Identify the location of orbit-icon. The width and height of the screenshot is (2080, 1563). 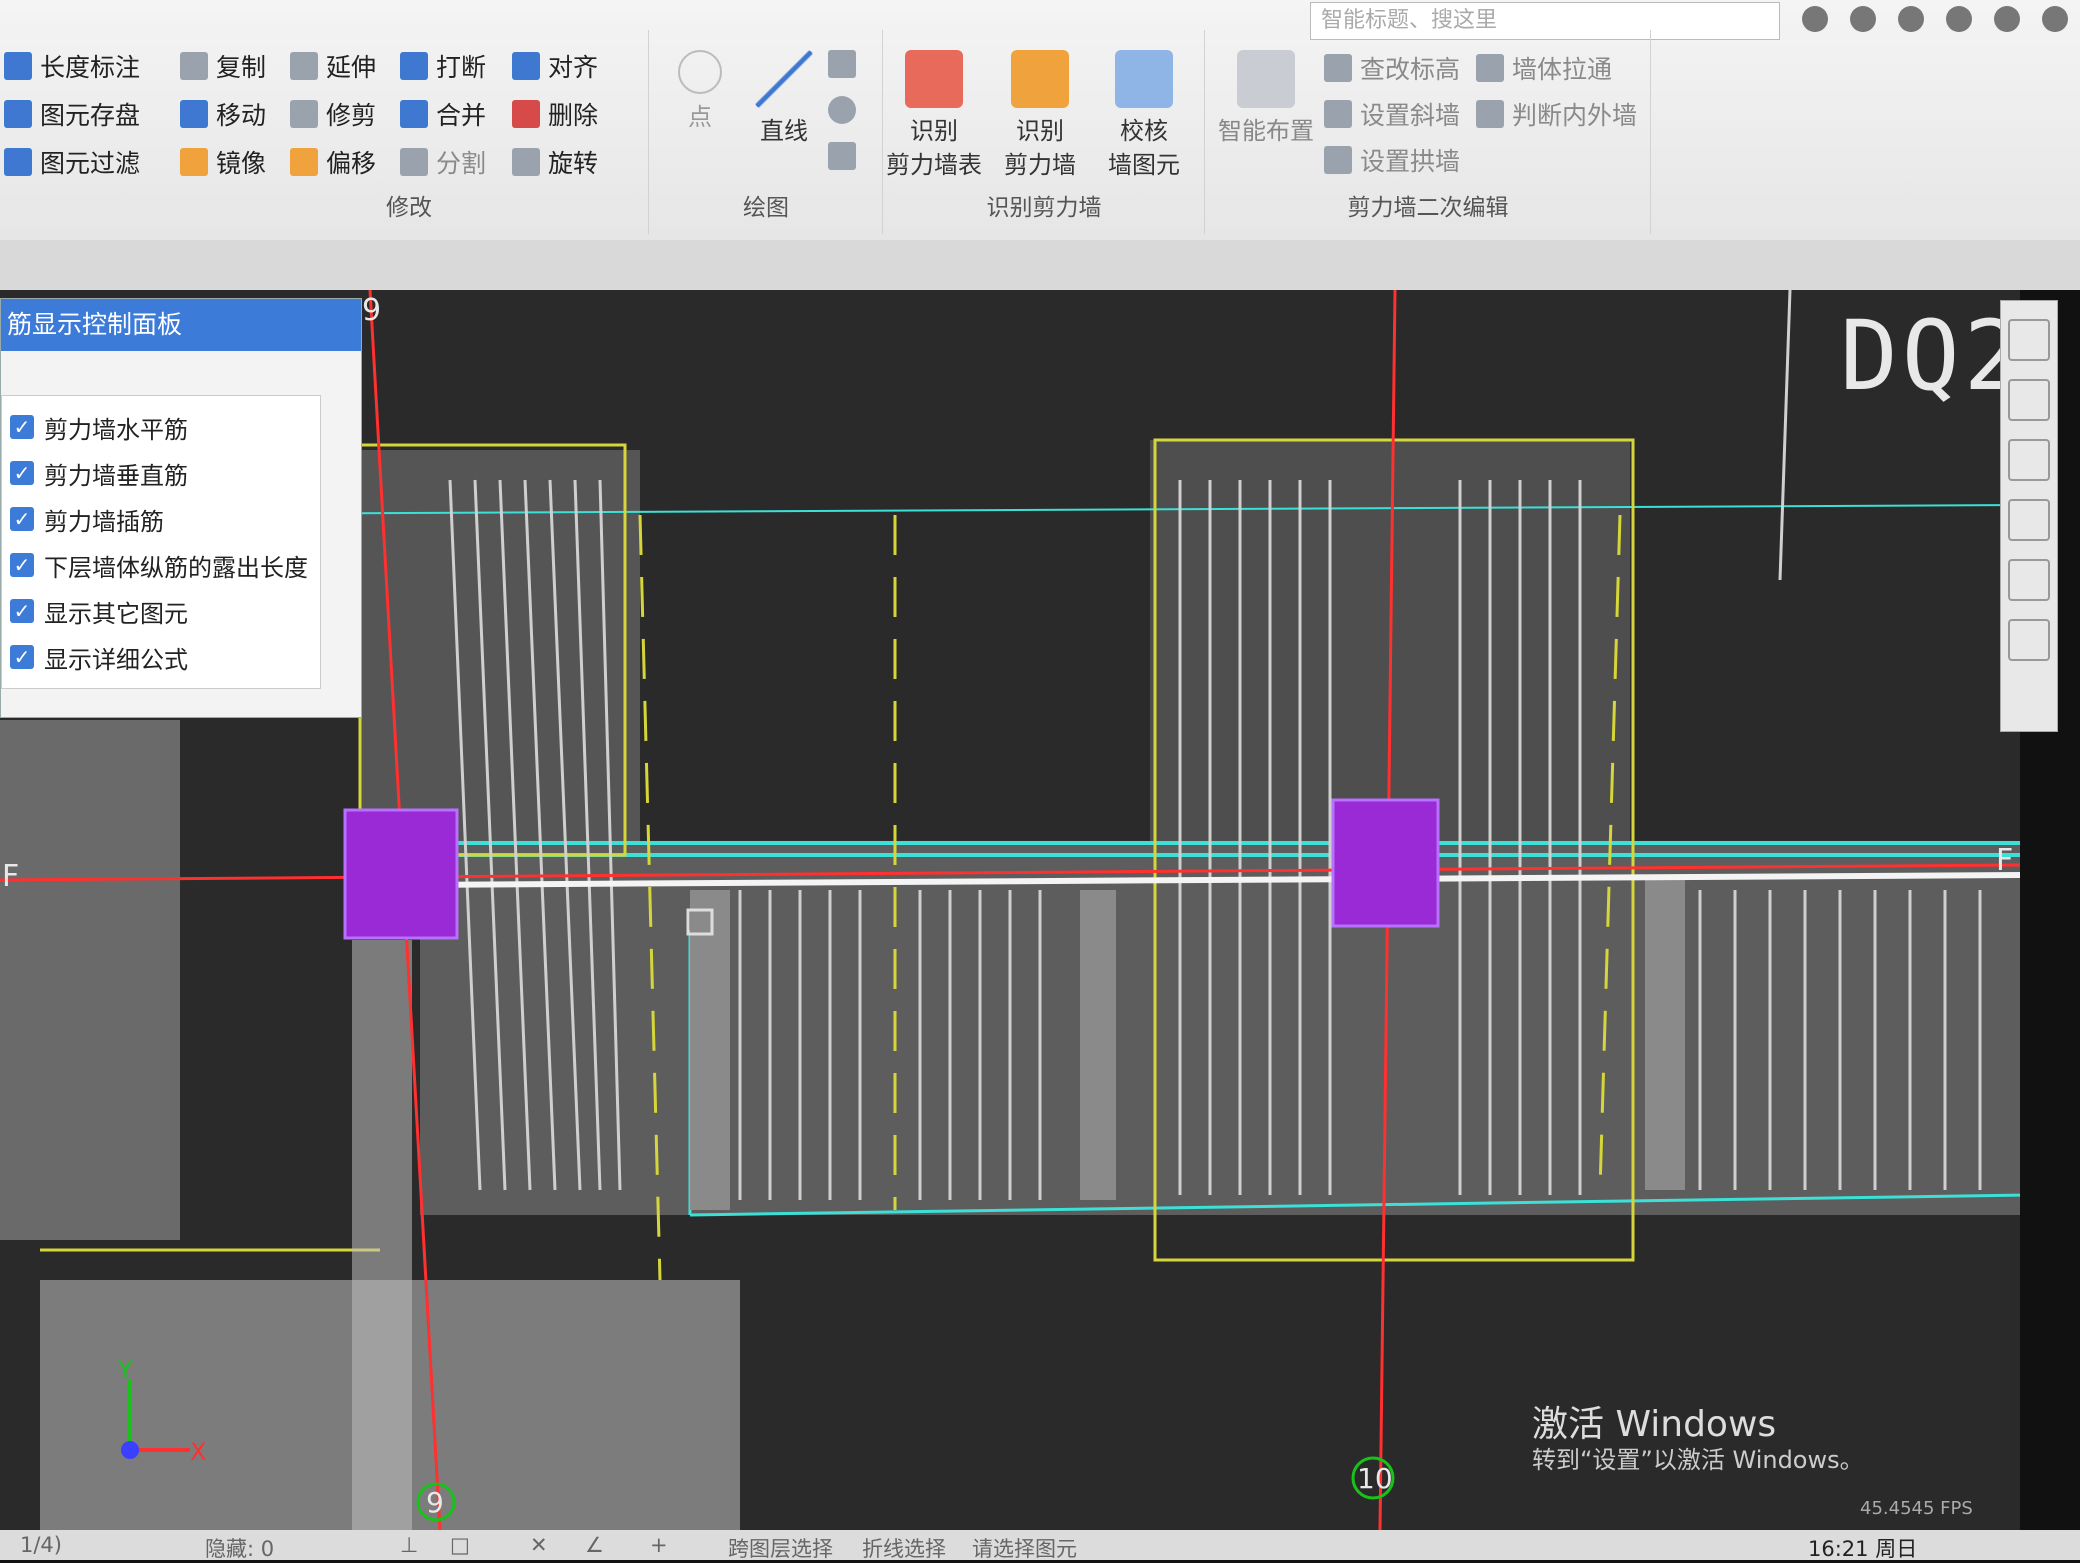
(2029, 340).